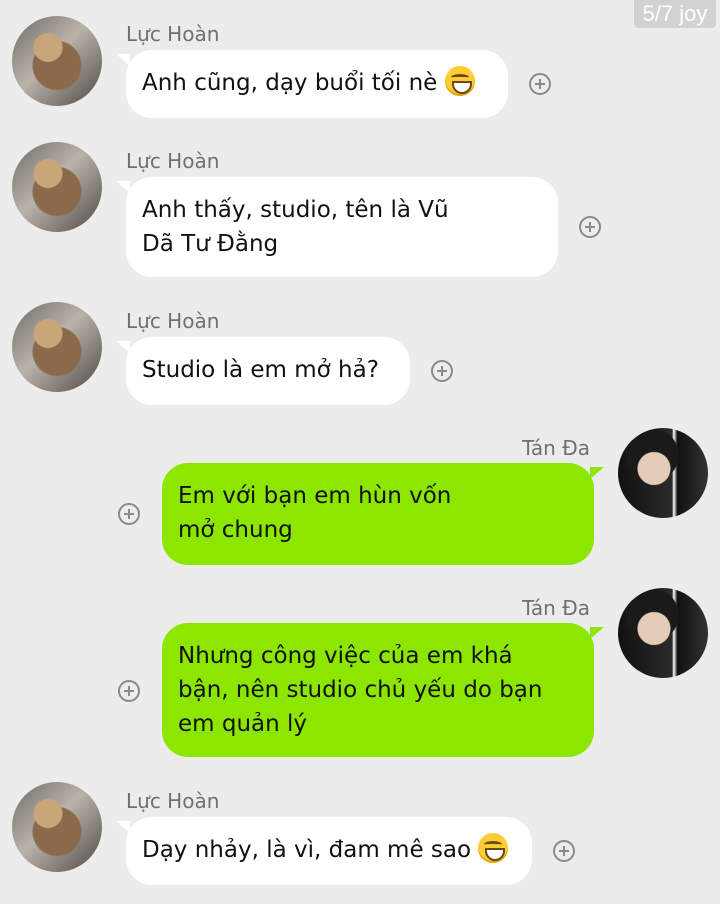  I want to click on message-bubble: Studio là em mở hả?, so click(263, 371).